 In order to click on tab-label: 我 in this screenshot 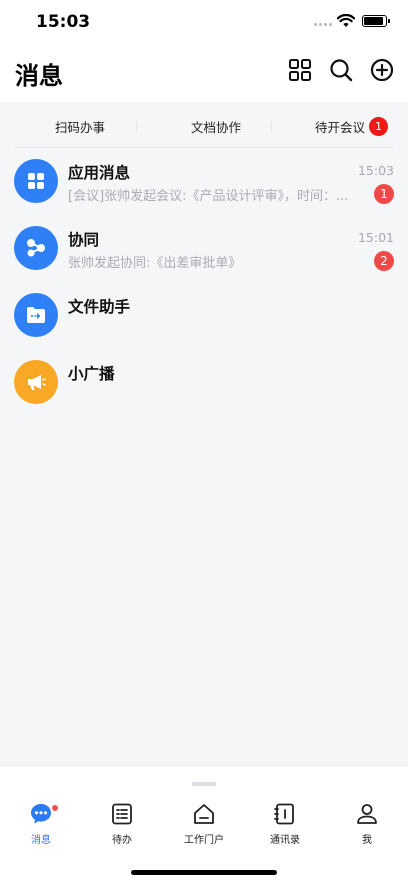, I will do `click(367, 840)`.